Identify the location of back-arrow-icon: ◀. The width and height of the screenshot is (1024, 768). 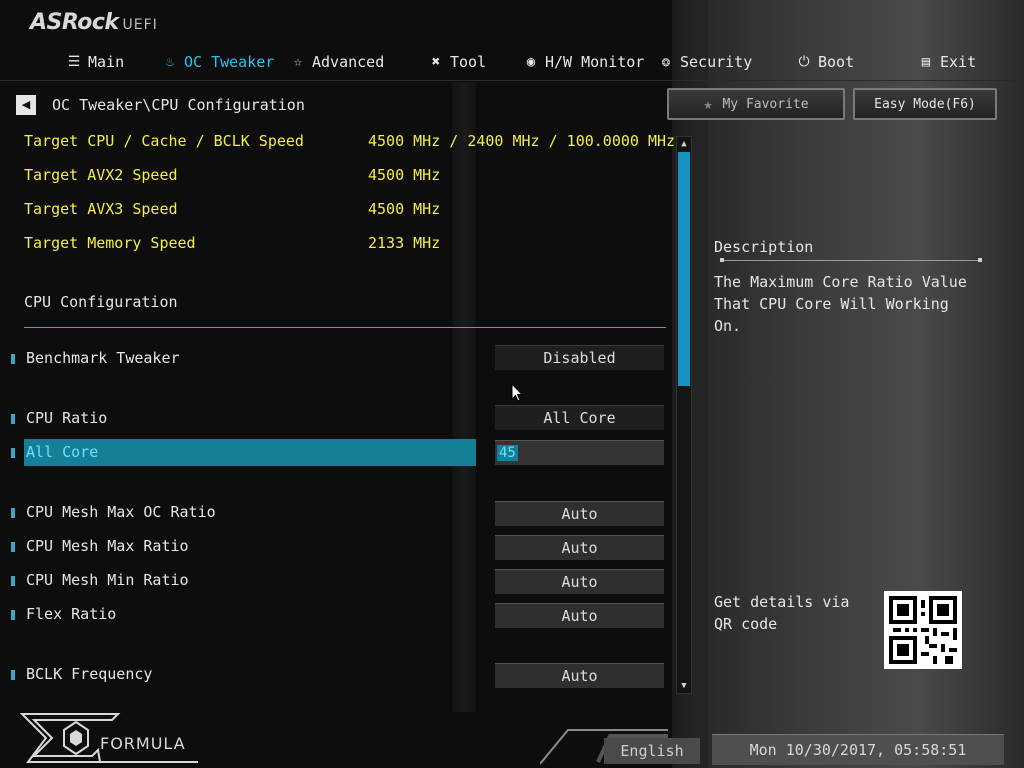
(26, 104).